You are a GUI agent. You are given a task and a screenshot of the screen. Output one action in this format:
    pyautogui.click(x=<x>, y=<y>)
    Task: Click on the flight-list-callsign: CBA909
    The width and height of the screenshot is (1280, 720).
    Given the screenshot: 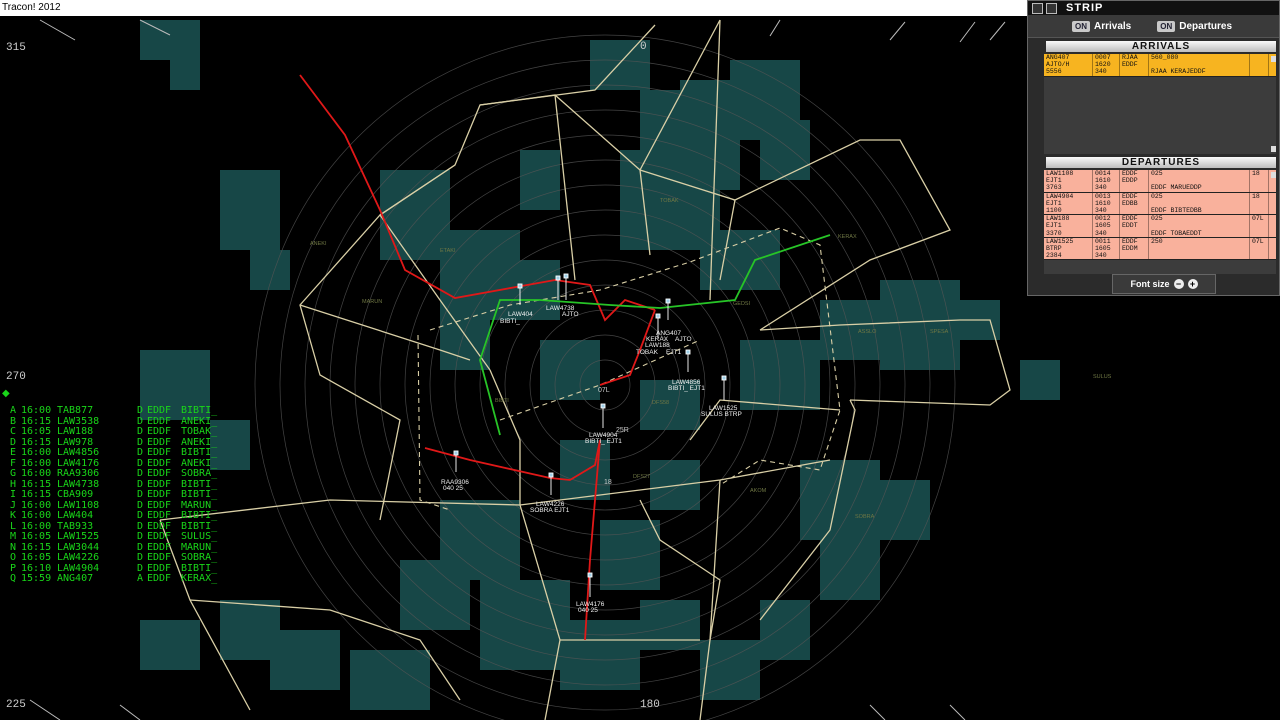 What is the action you would take?
    pyautogui.click(x=75, y=494)
    